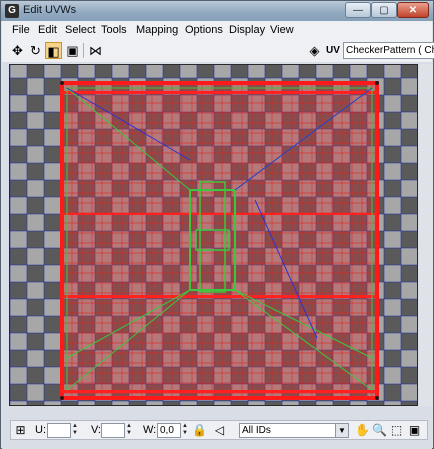 The image size is (434, 449). I want to click on paint-select-icon: ◁, so click(219, 430).